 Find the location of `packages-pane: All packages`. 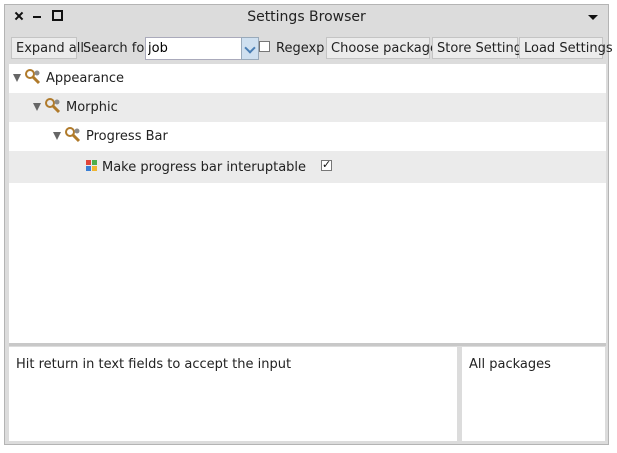

packages-pane: All packages is located at coordinates (533, 394).